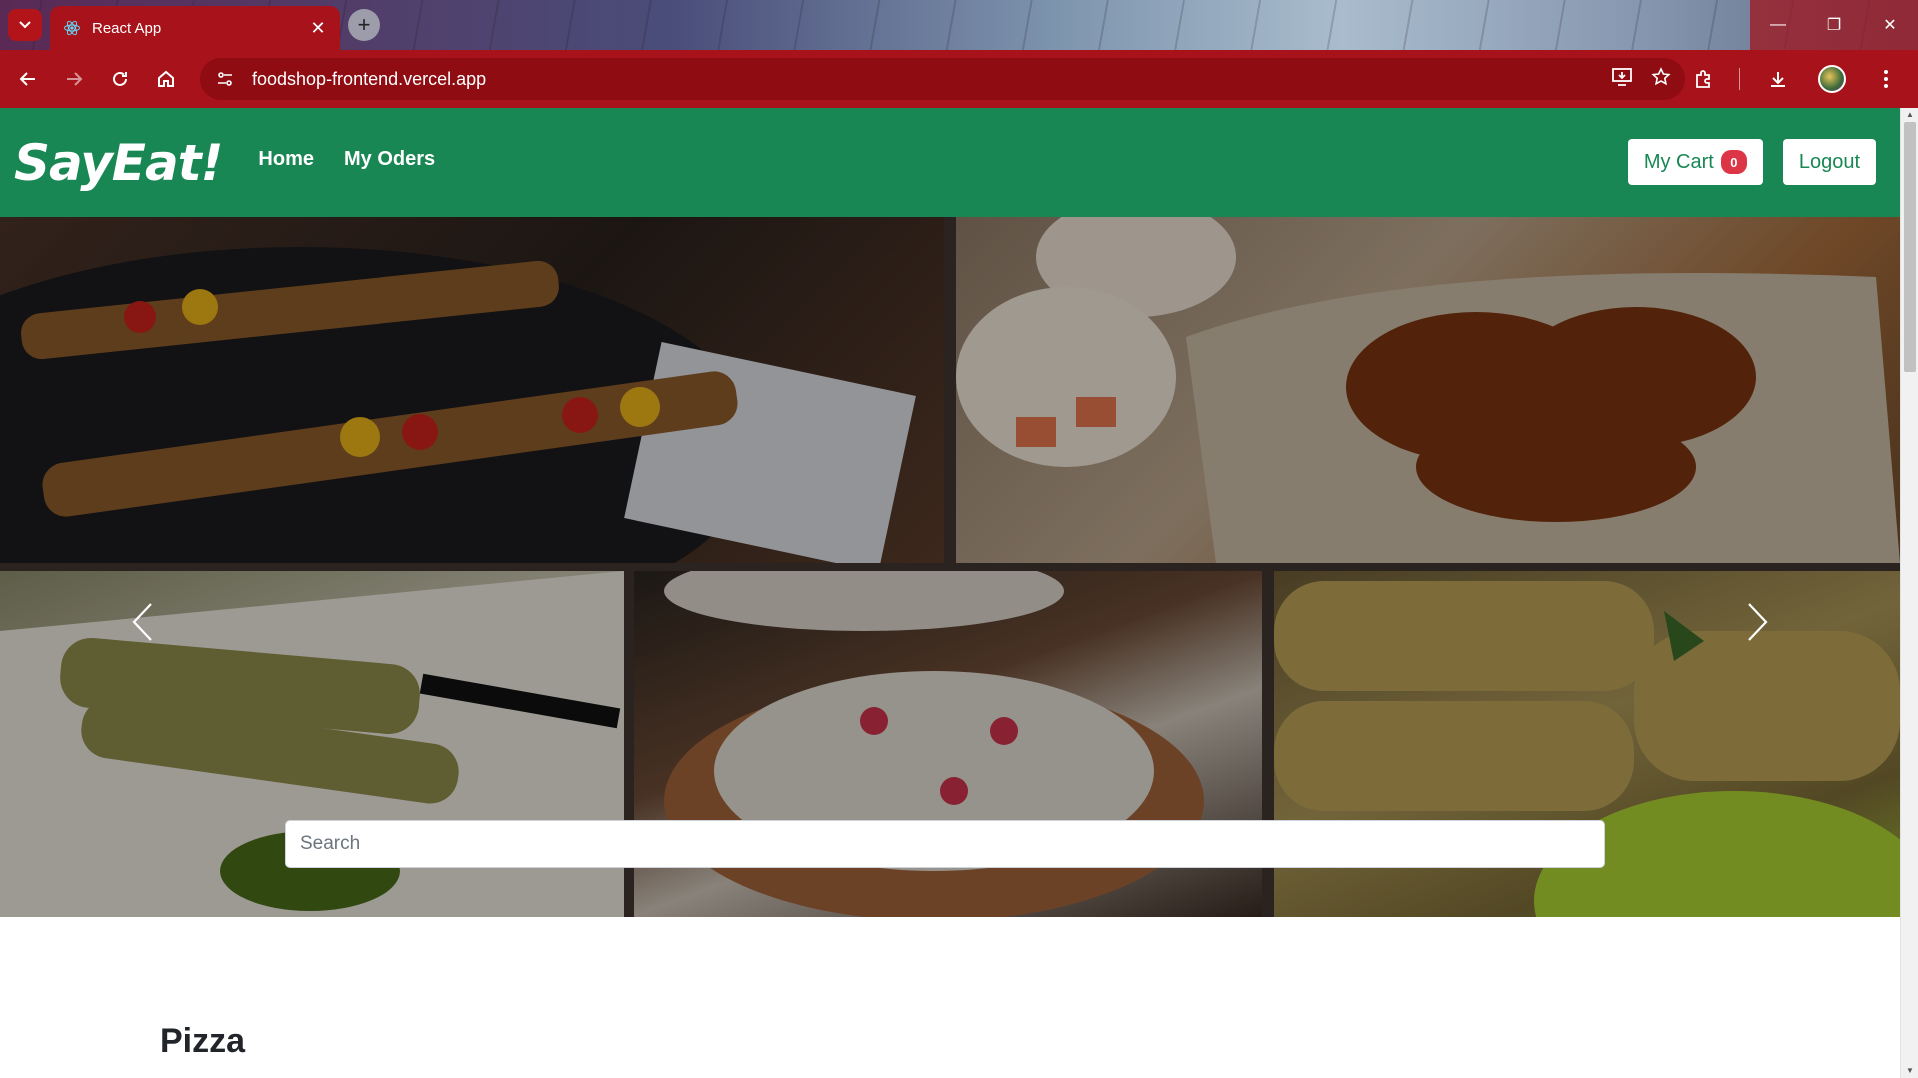 This screenshot has height=1078, width=1918. Describe the element at coordinates (1678, 161) in the screenshot. I see `cart-label: My Cart` at that location.